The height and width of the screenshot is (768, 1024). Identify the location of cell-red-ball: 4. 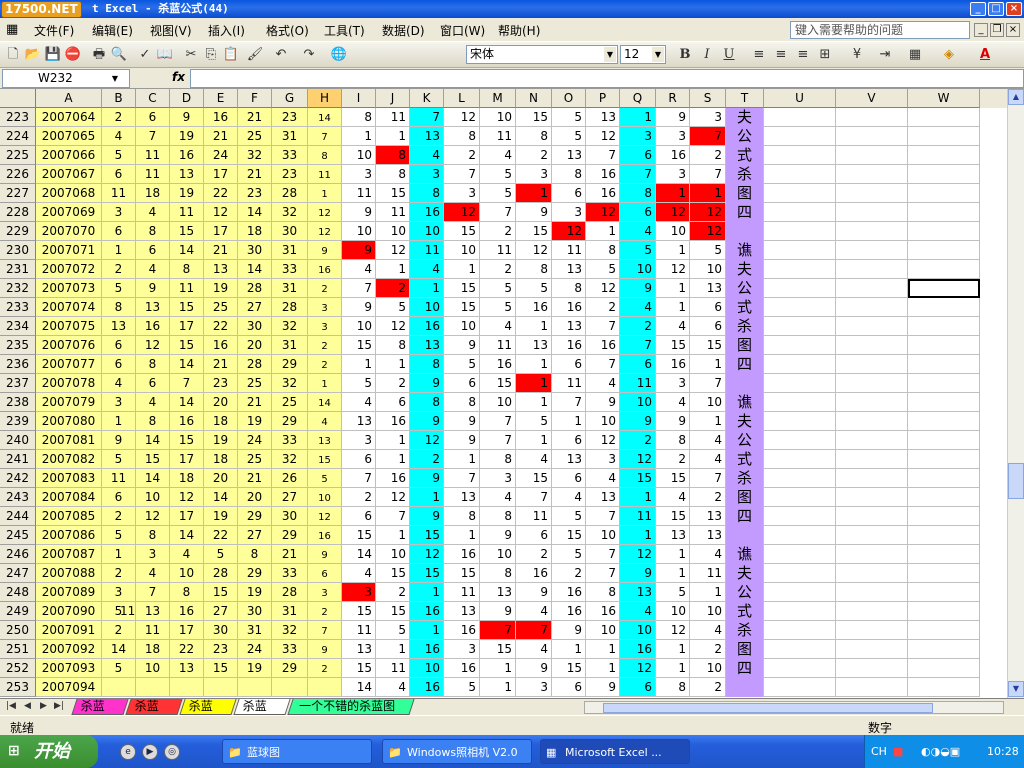
(153, 269).